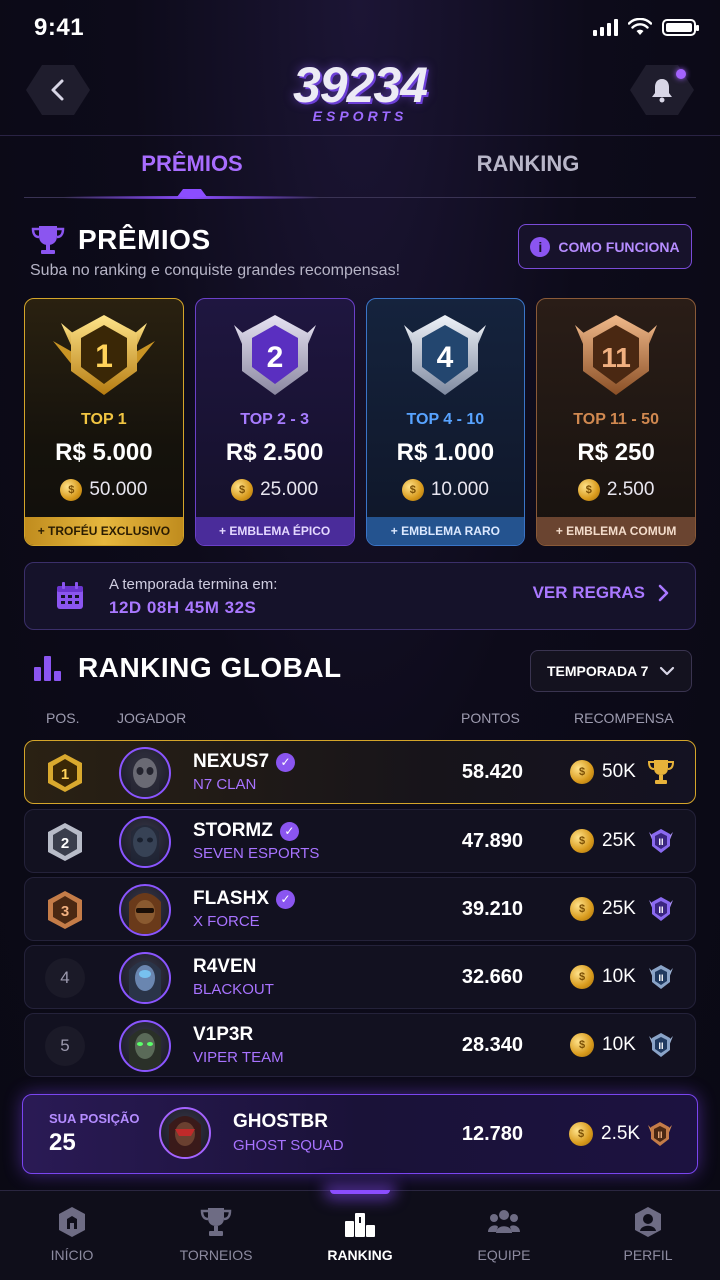  I want to click on svg-text: II, so click(660, 842).